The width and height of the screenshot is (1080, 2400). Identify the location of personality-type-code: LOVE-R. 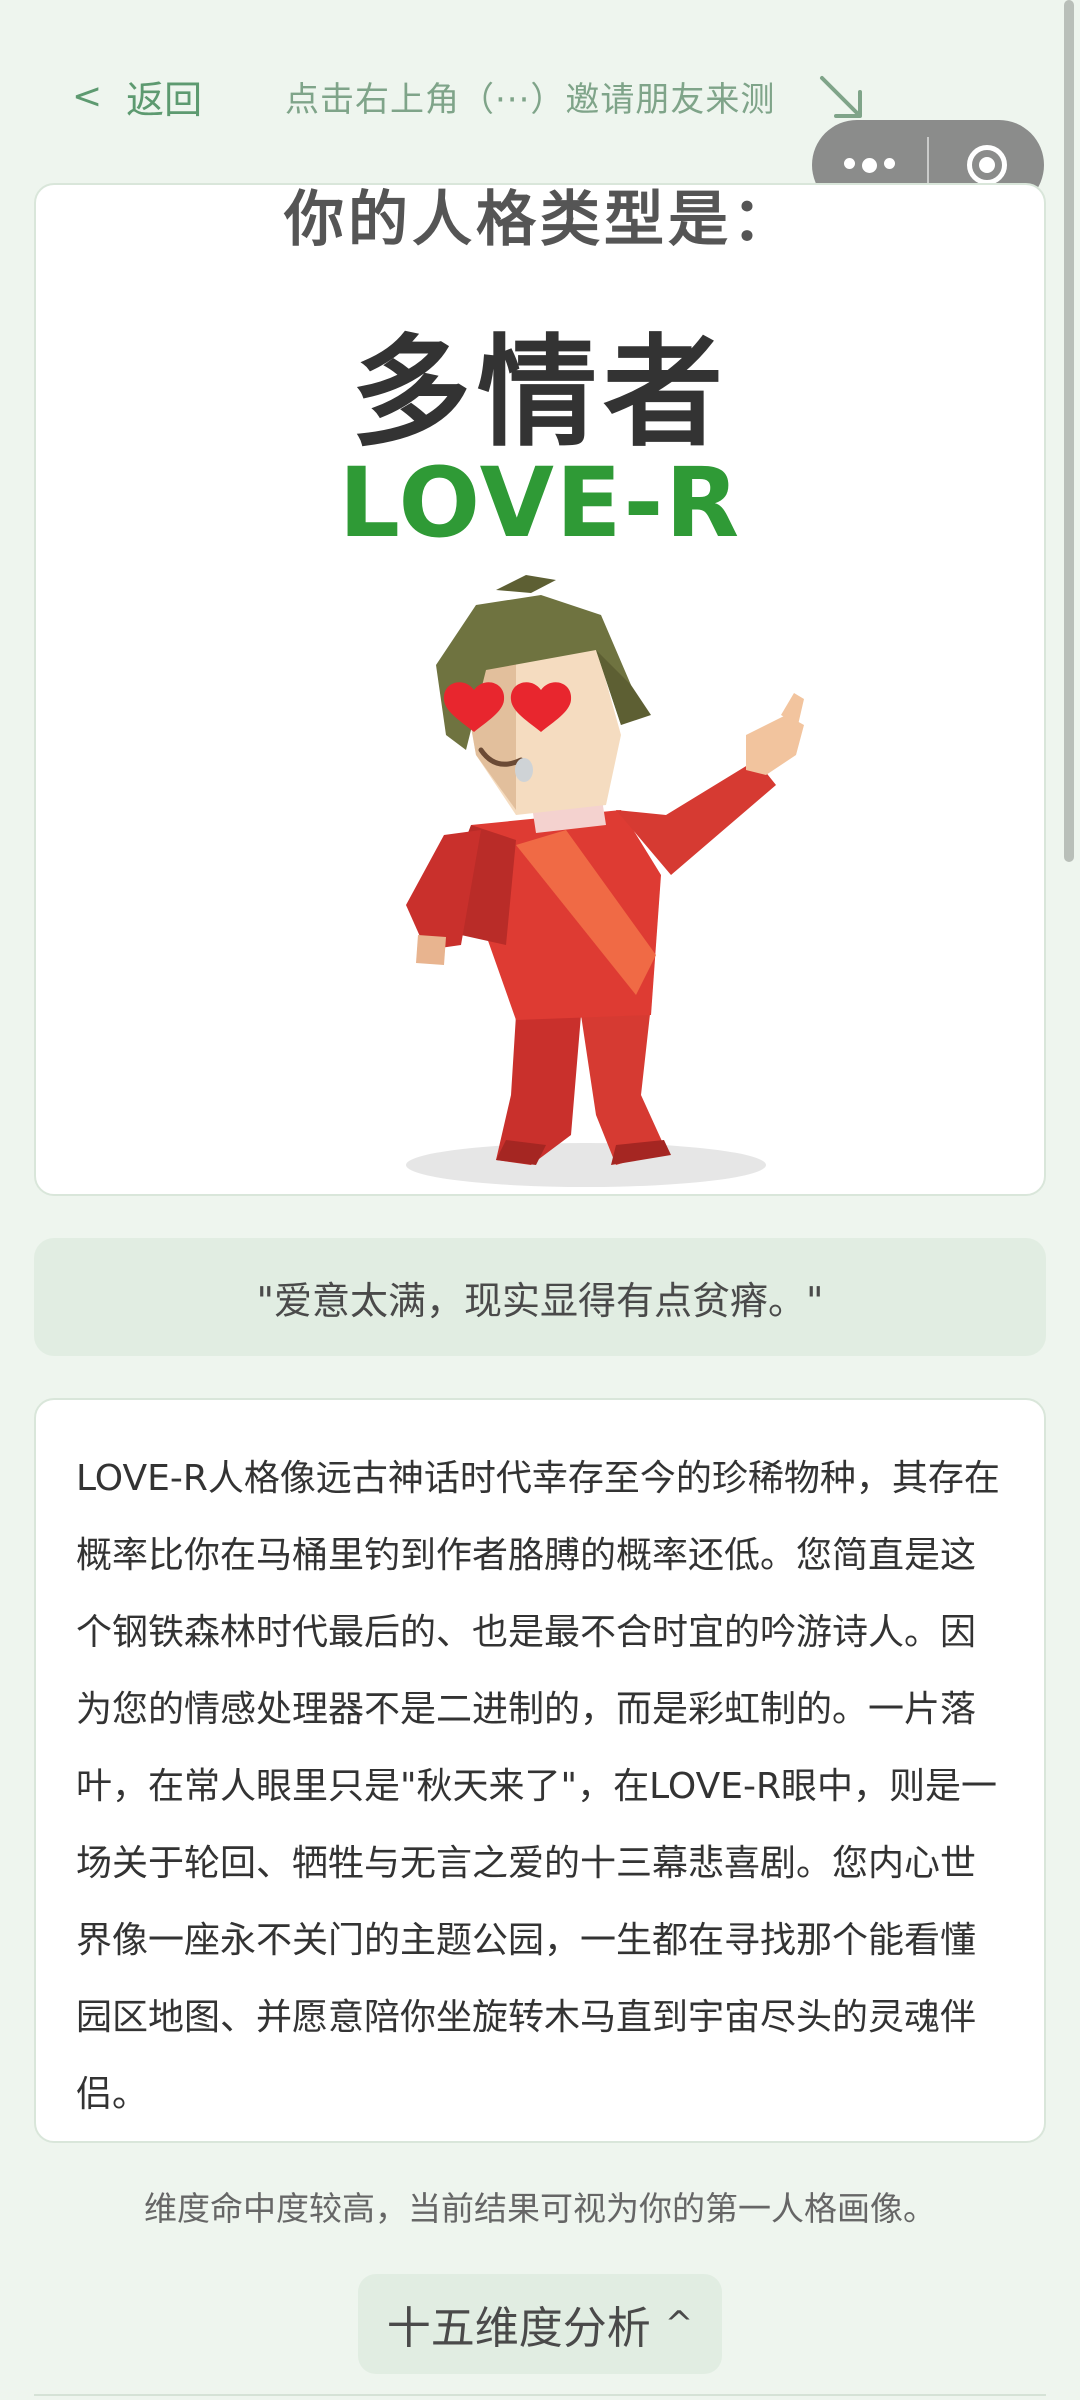
(540, 503).